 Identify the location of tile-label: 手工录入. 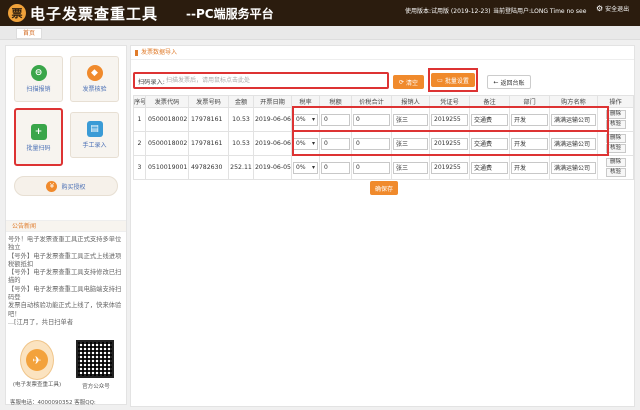
(94, 145).